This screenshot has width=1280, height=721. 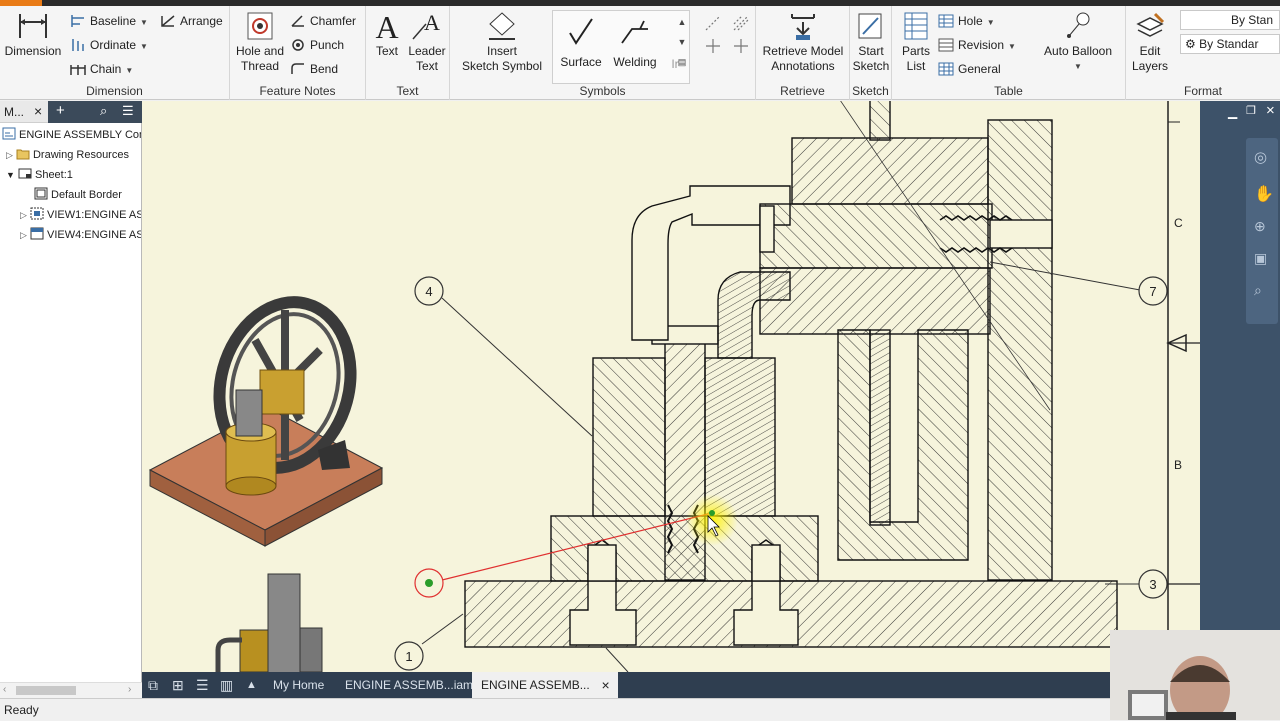 I want to click on gallery-up-icon: ▲, so click(x=682, y=22).